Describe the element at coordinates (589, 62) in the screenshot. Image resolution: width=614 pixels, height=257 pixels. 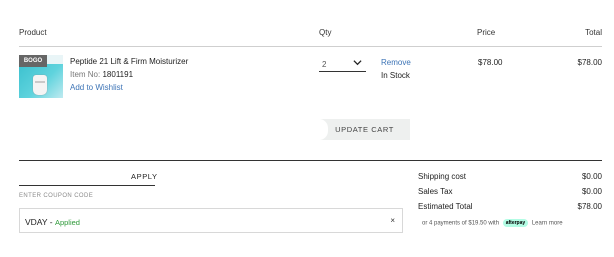
I see `item-total: $78.00` at that location.